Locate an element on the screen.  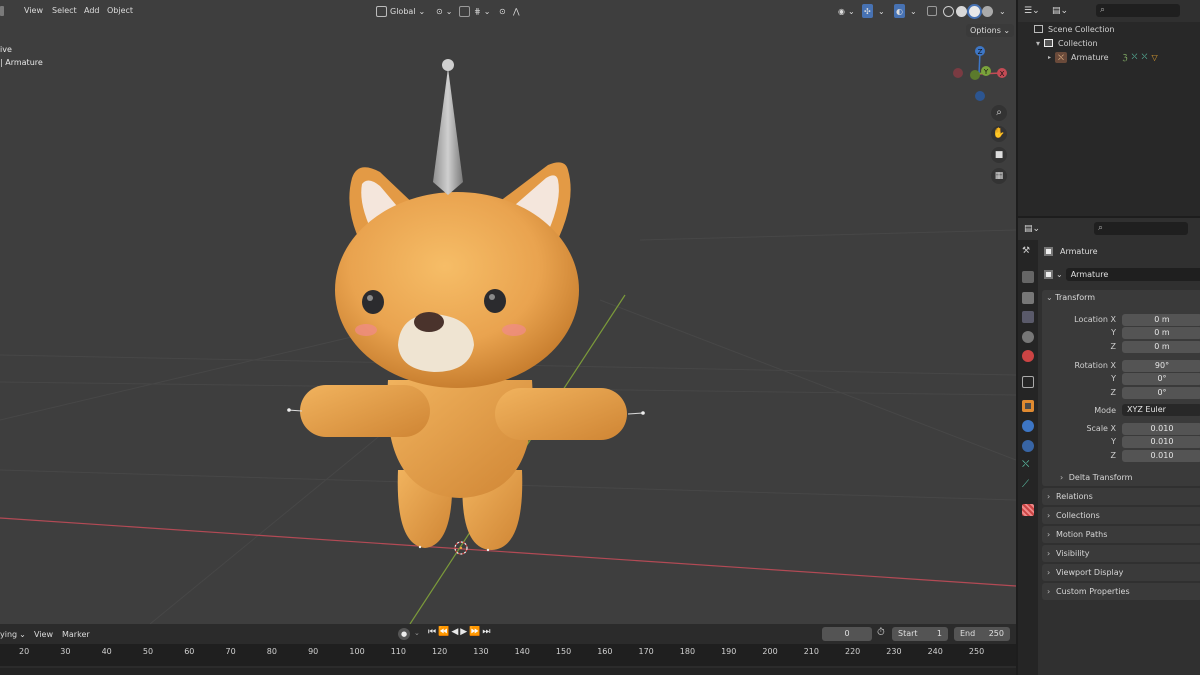
custom-properties-panel: Custom Properties is located at coordinates (1121, 591).